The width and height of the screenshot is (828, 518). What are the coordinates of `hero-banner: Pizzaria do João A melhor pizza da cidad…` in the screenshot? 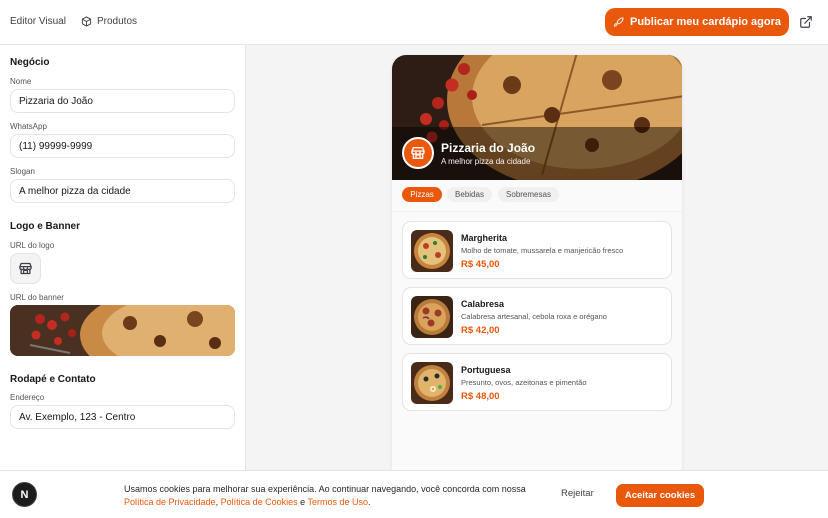 It's located at (537, 117).